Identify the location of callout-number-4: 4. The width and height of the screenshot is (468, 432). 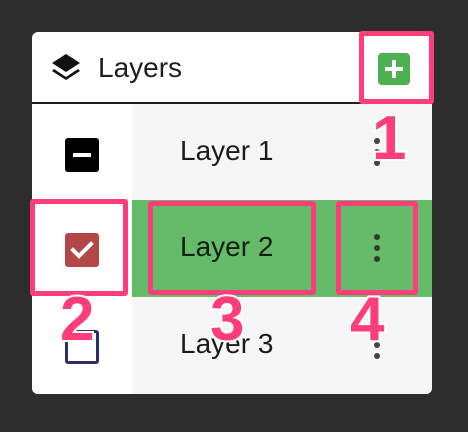
(367, 319).